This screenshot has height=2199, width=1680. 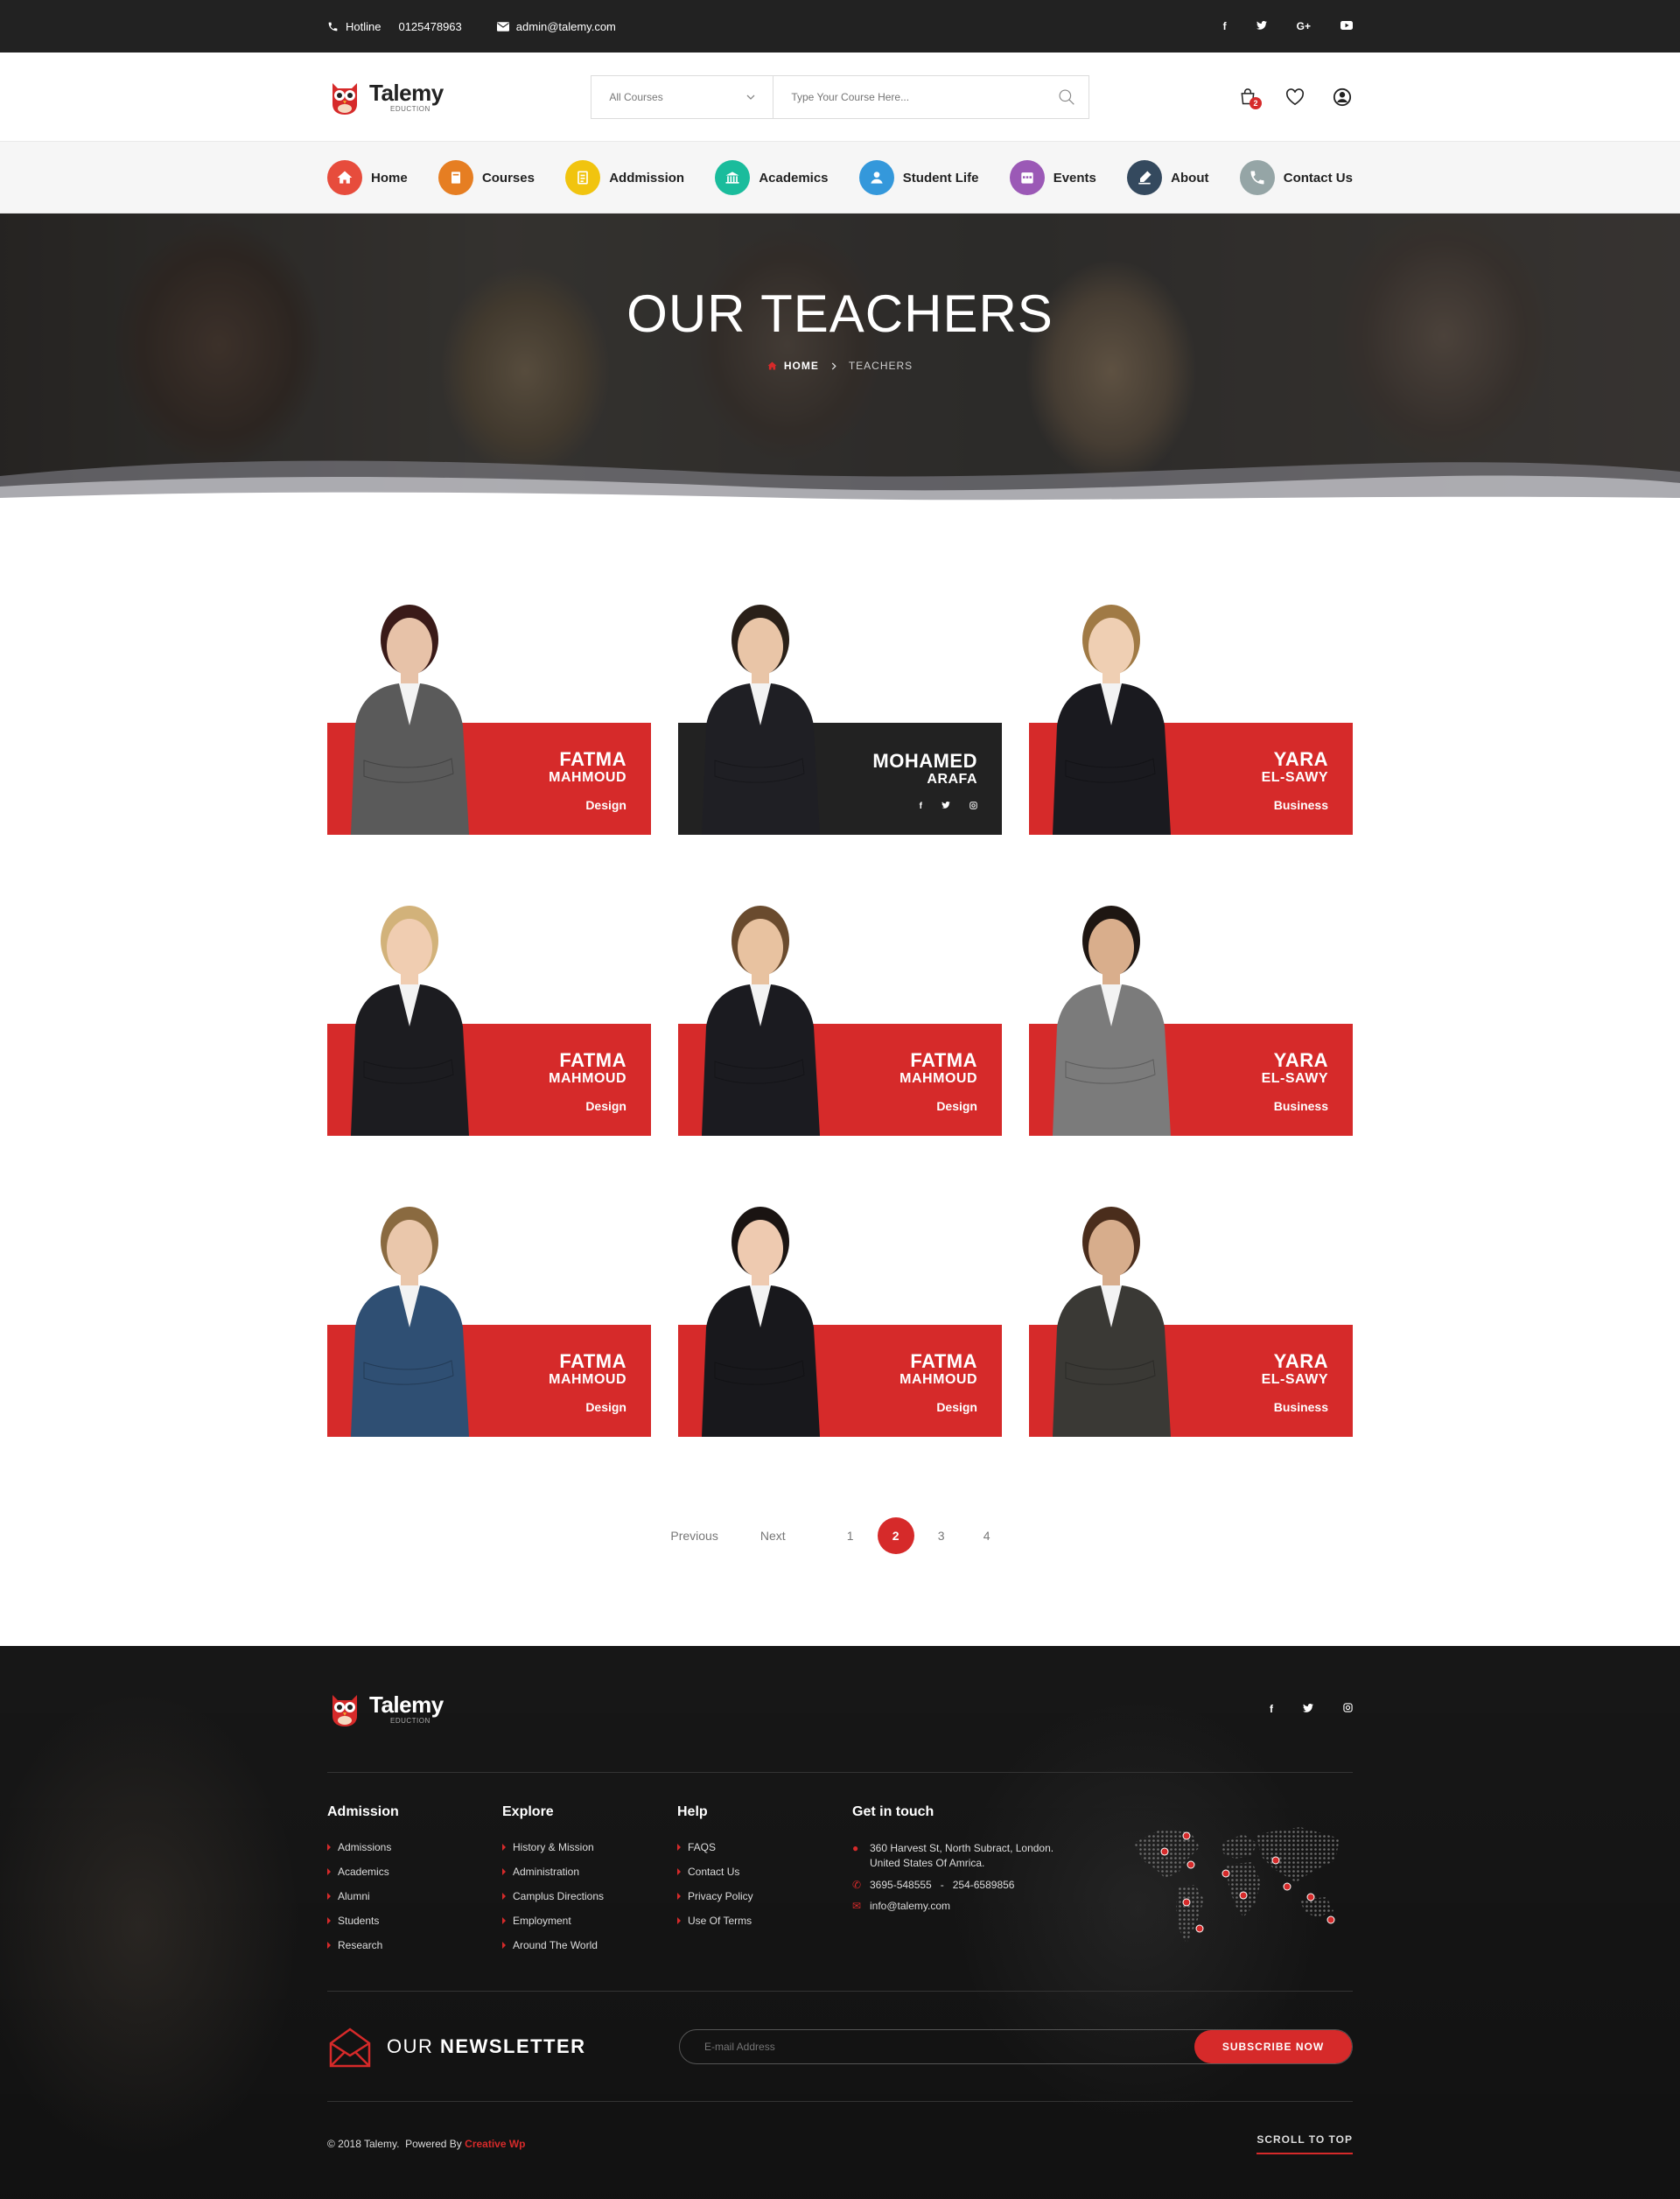 I want to click on page-link-2: 2, so click(x=895, y=1535).